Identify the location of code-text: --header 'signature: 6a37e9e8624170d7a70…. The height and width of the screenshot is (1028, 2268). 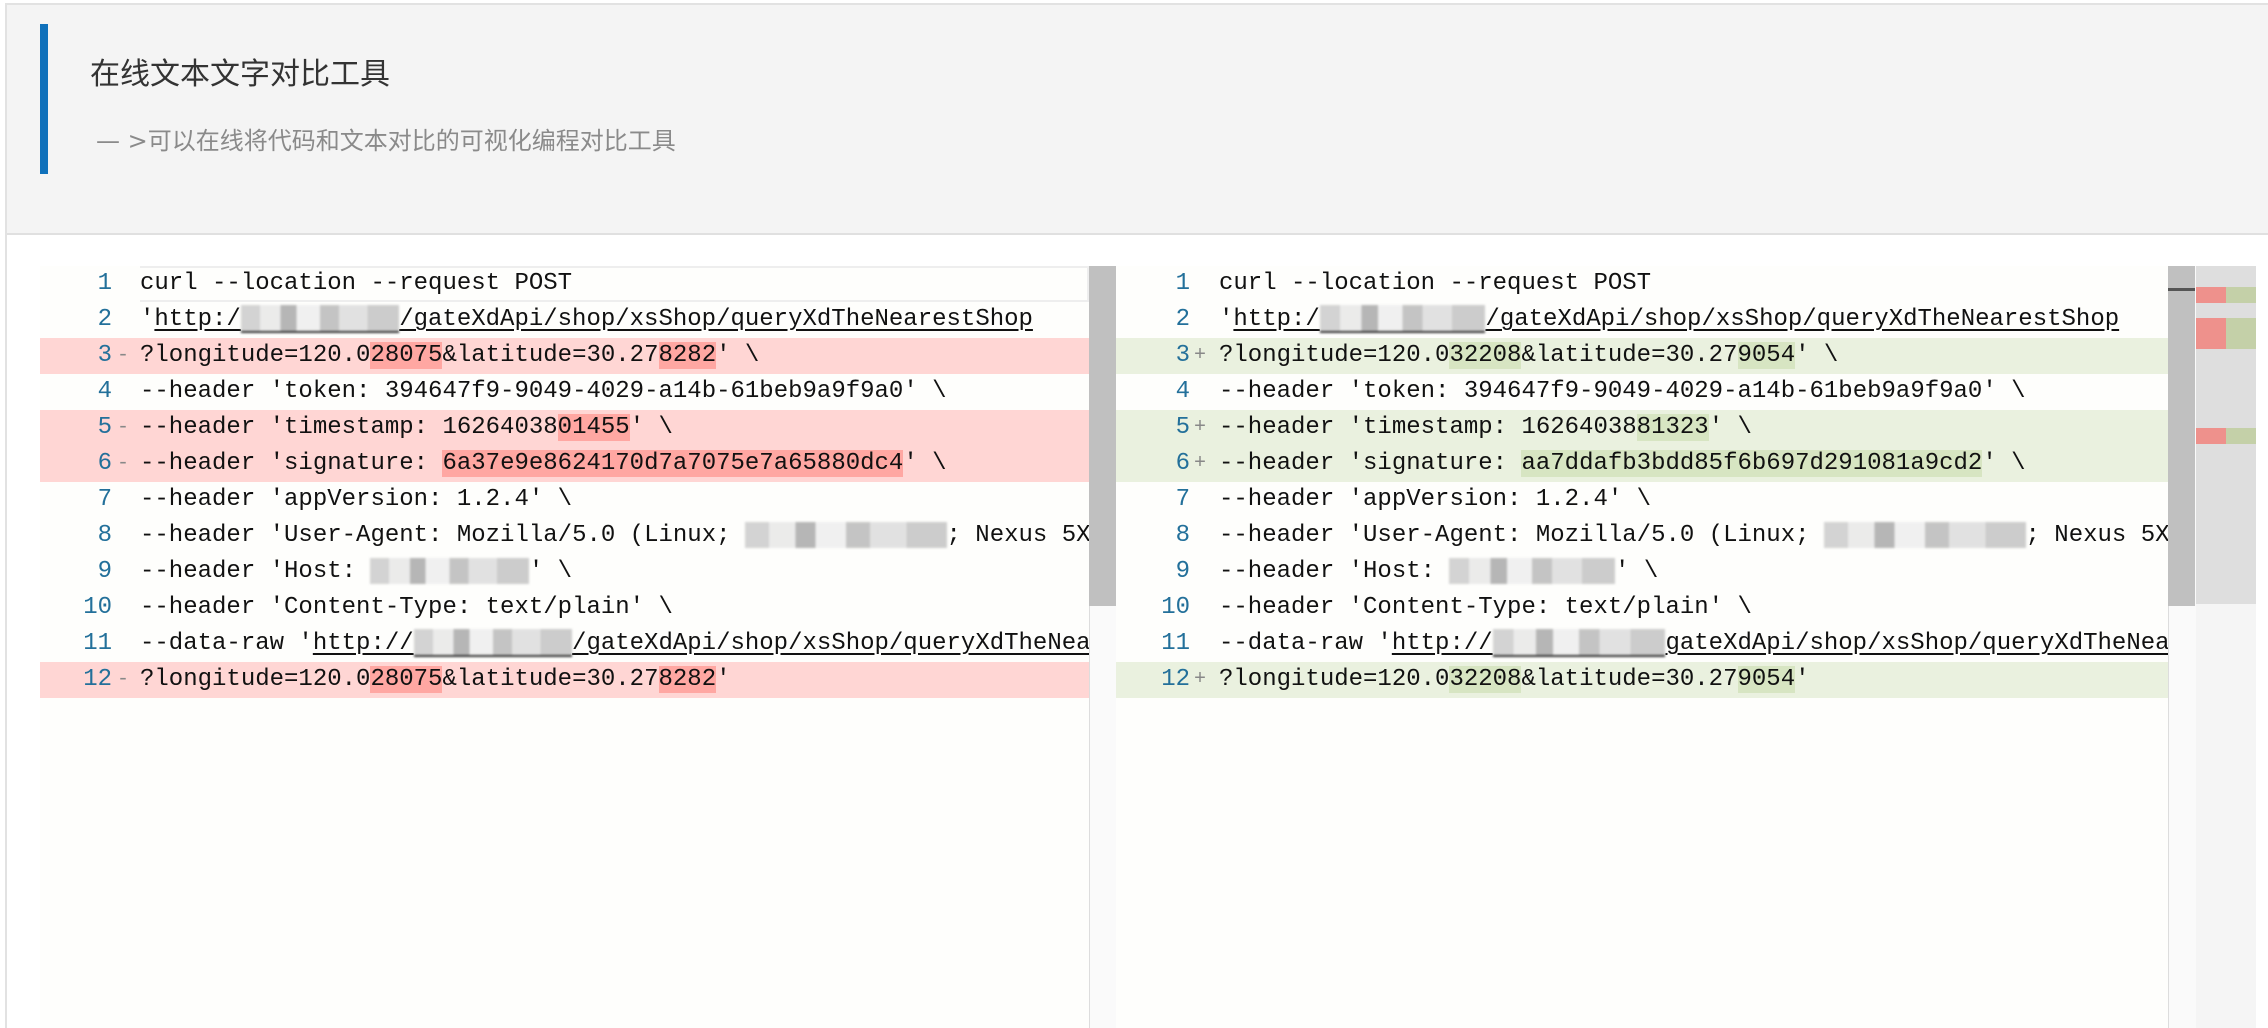
(614, 464).